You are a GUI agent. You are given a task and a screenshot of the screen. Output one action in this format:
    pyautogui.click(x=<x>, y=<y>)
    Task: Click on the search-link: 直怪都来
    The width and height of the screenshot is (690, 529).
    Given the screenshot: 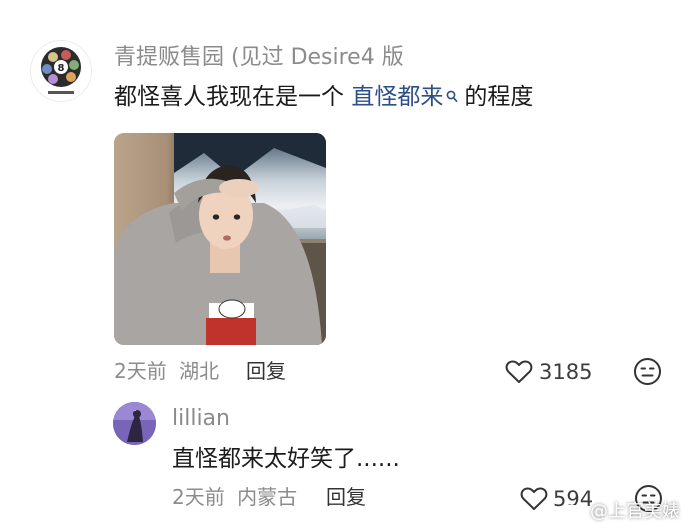 What is the action you would take?
    pyautogui.click(x=397, y=97)
    